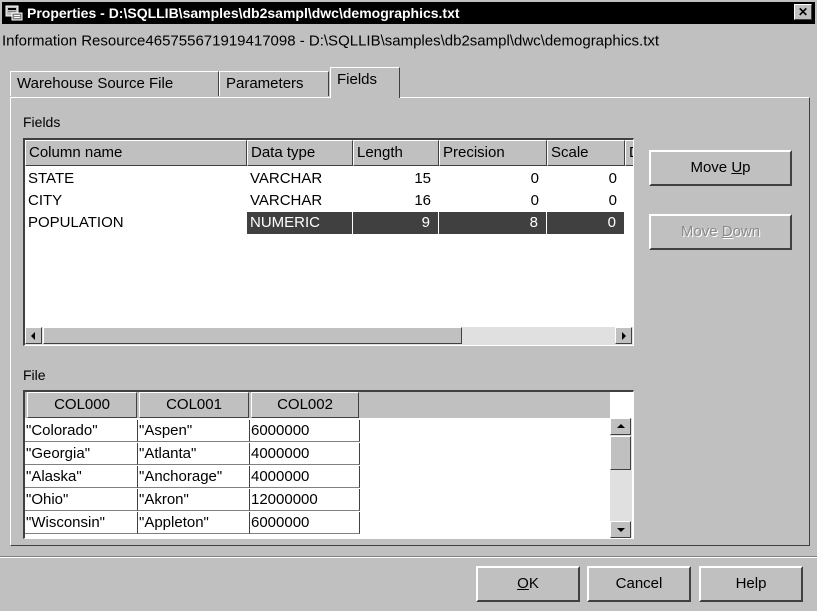  I want to click on column-header-col000: COL000, so click(82, 405).